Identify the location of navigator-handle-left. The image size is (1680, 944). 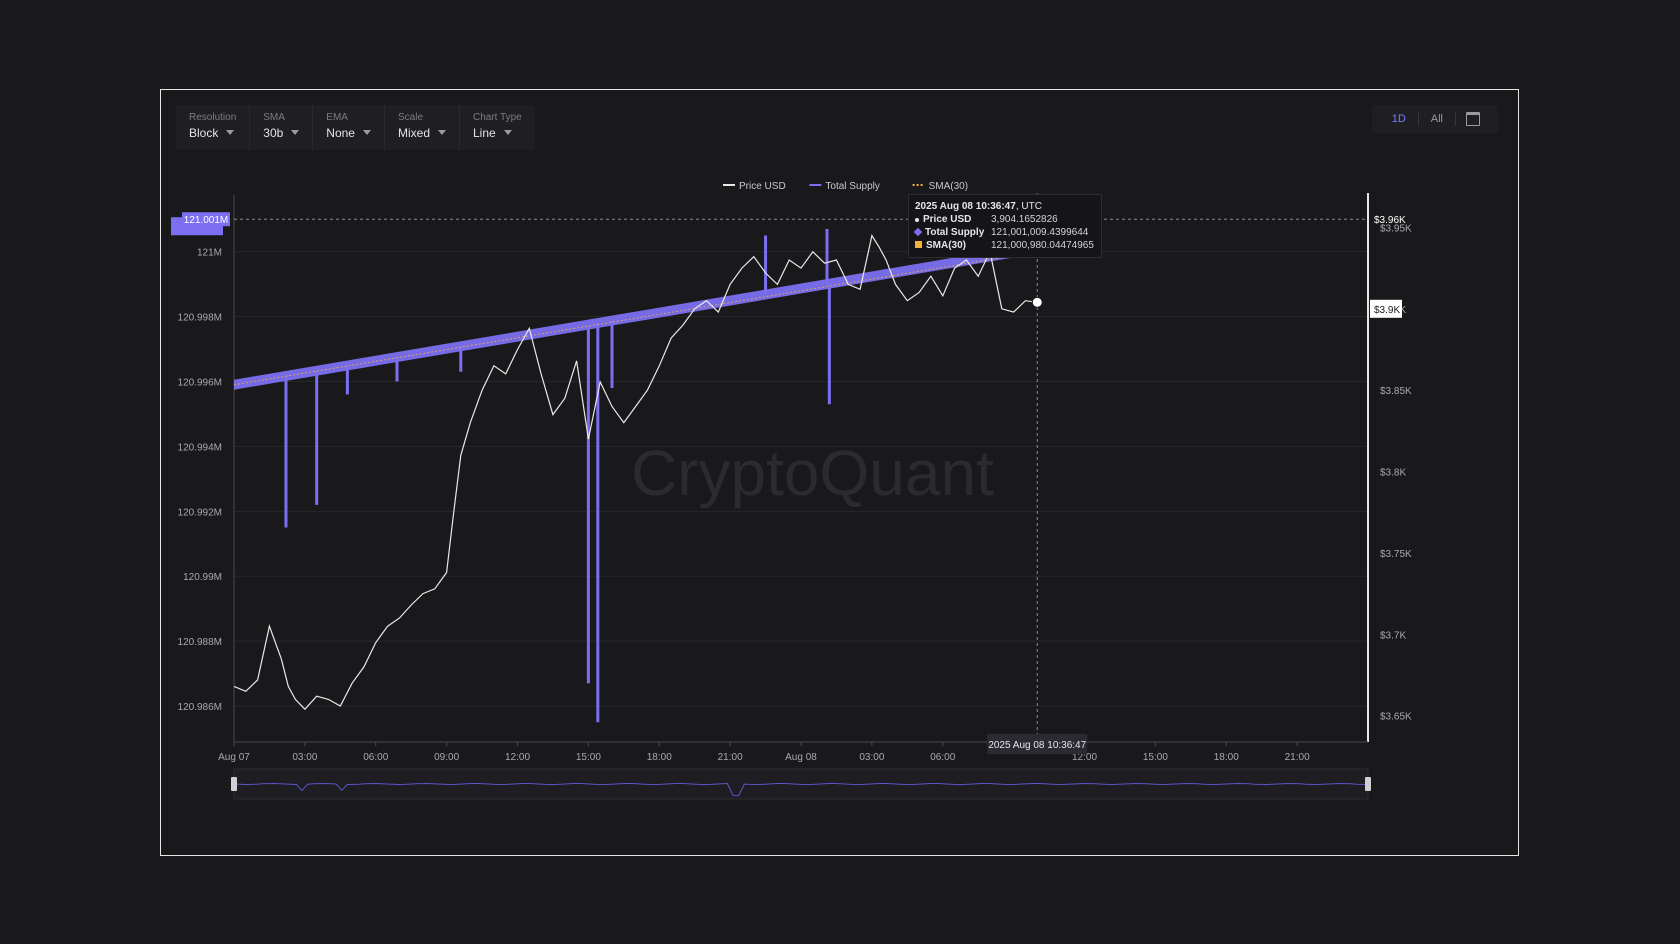
(234, 784).